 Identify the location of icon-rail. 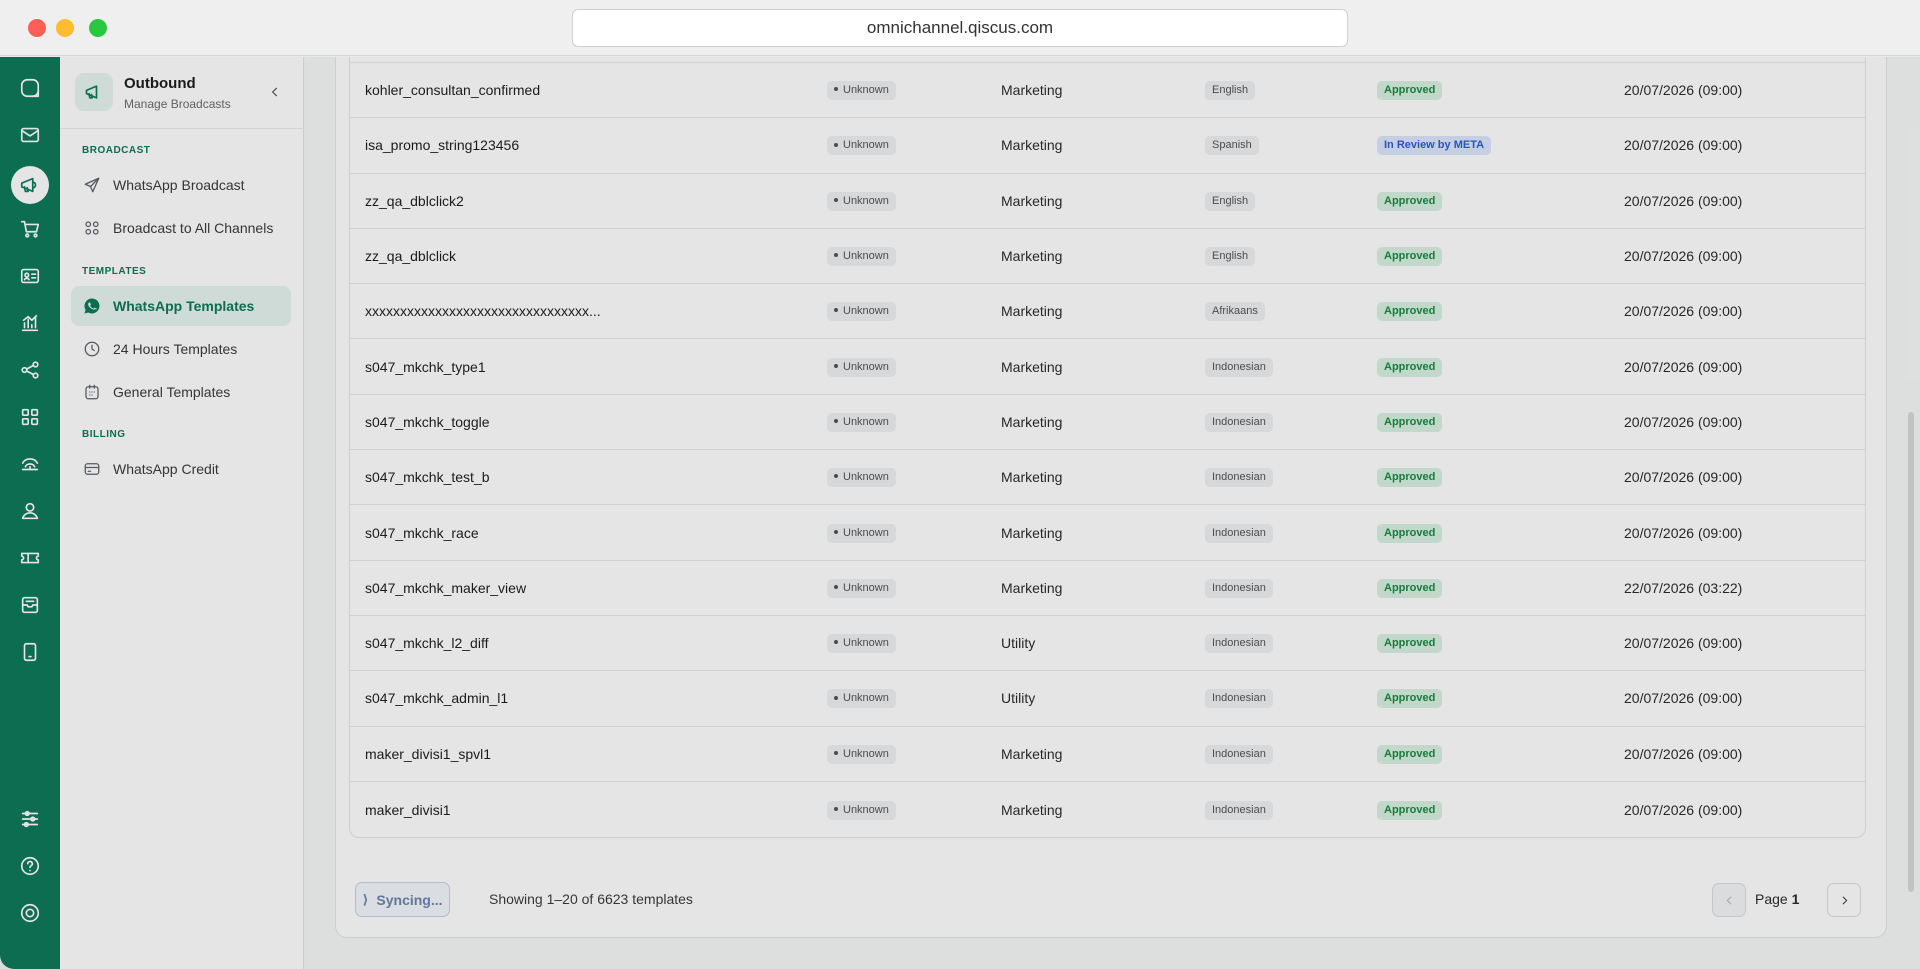
(30, 513).